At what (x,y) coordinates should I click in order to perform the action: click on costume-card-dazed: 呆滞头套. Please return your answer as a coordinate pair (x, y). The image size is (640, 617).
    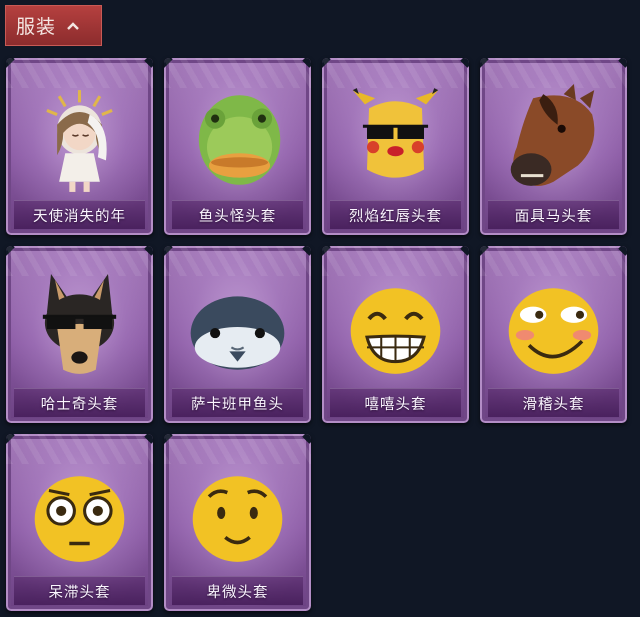
    Looking at the image, I should click on (79, 522).